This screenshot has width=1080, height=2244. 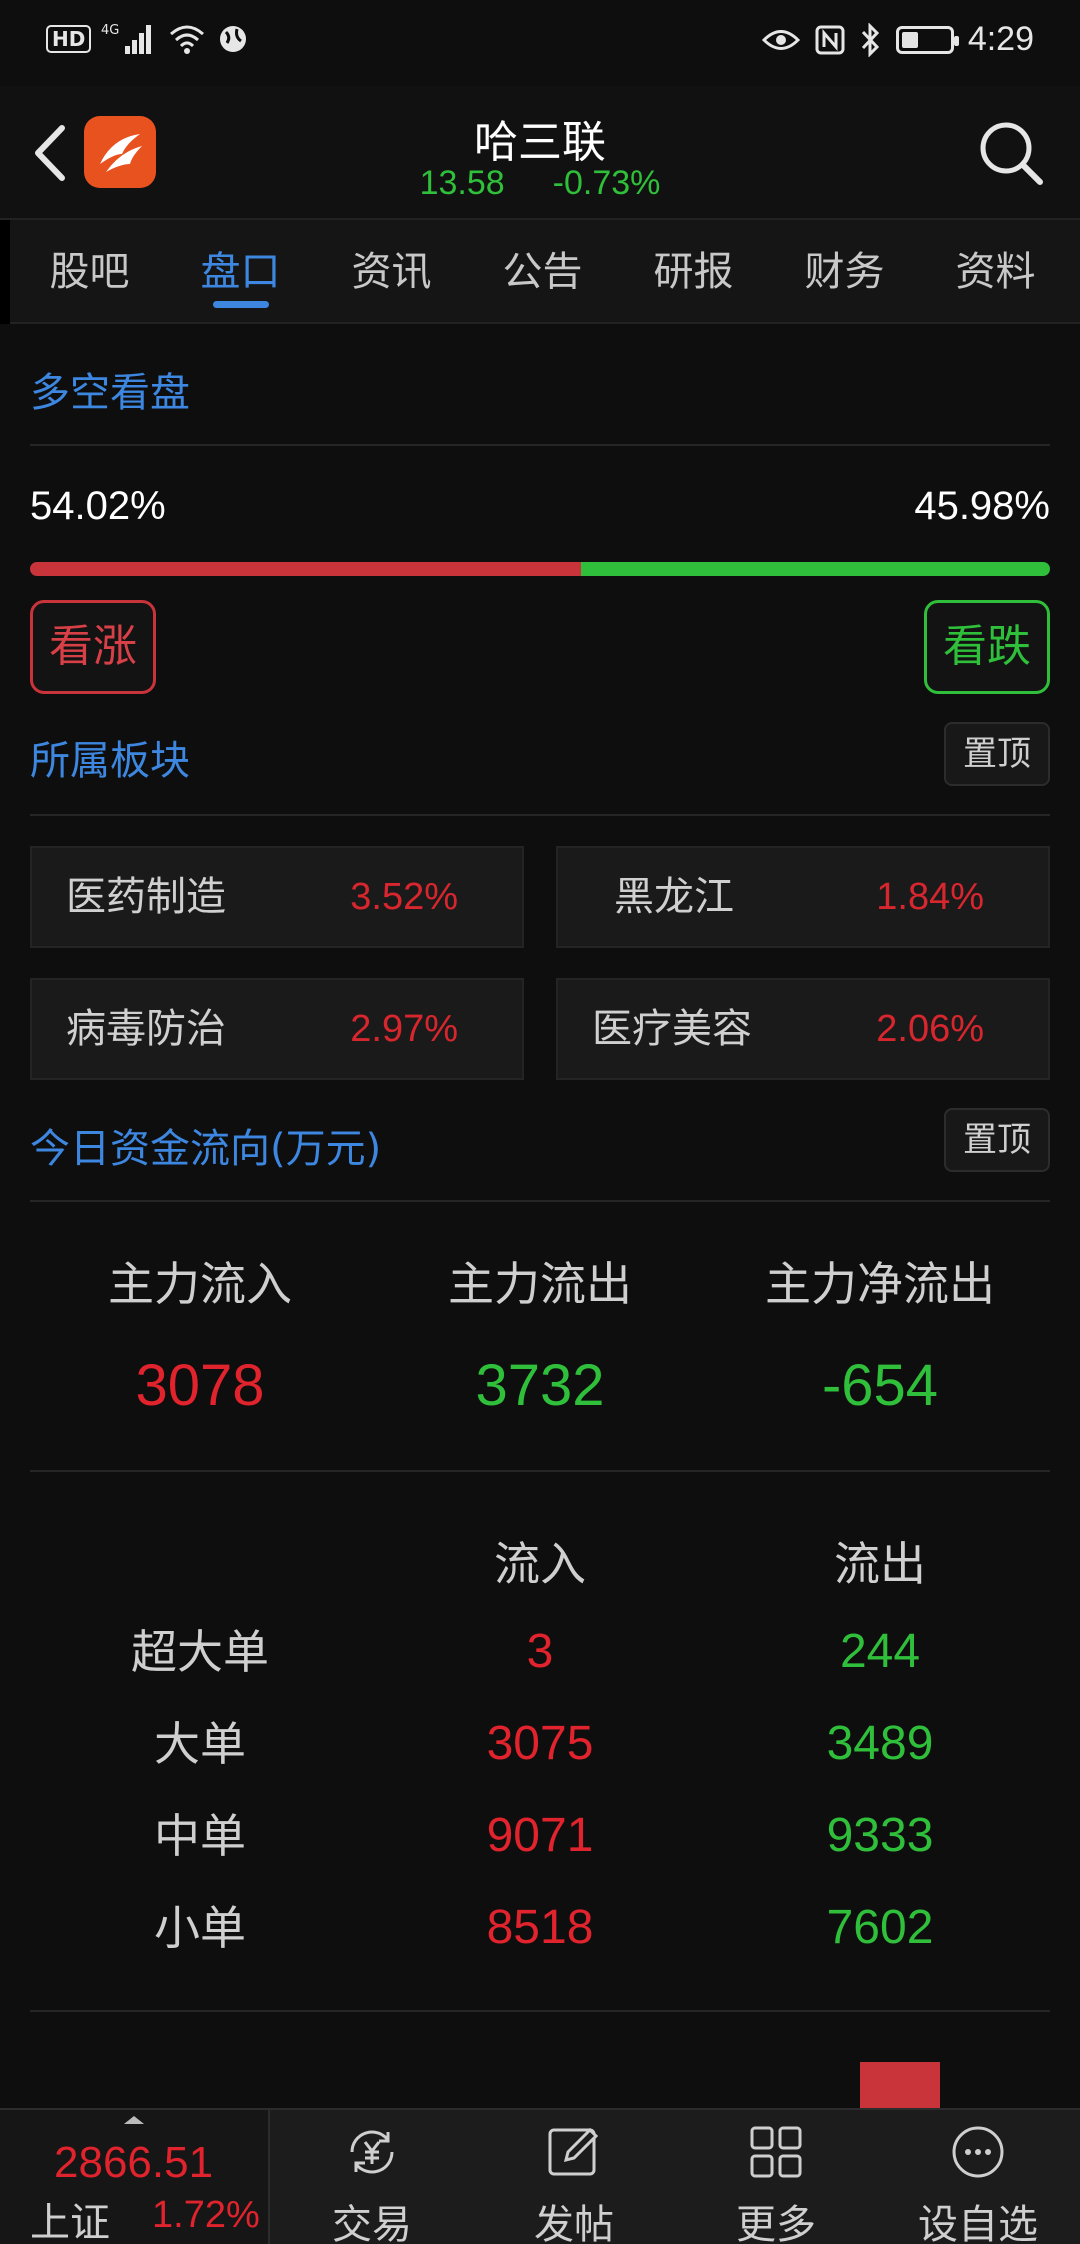 I want to click on table-row: 小单 8518 7602, so click(x=540, y=1928).